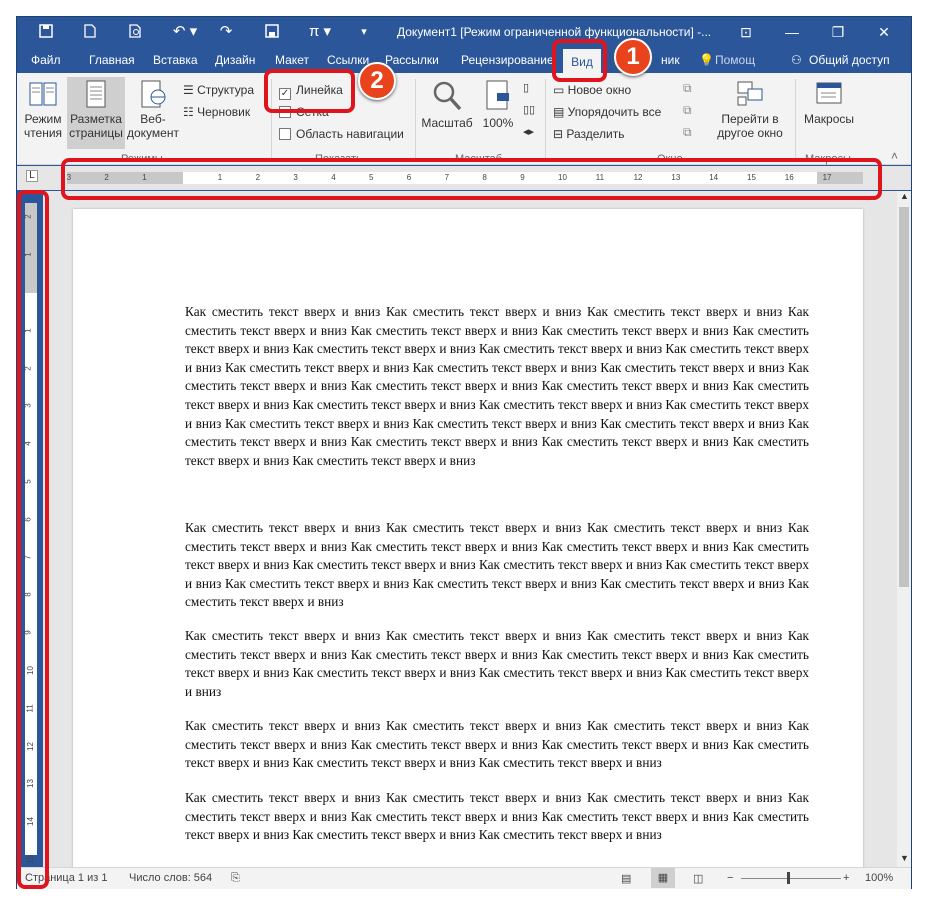  Describe the element at coordinates (175, 60) in the screenshot. I see `tab-insert: Вставка` at that location.